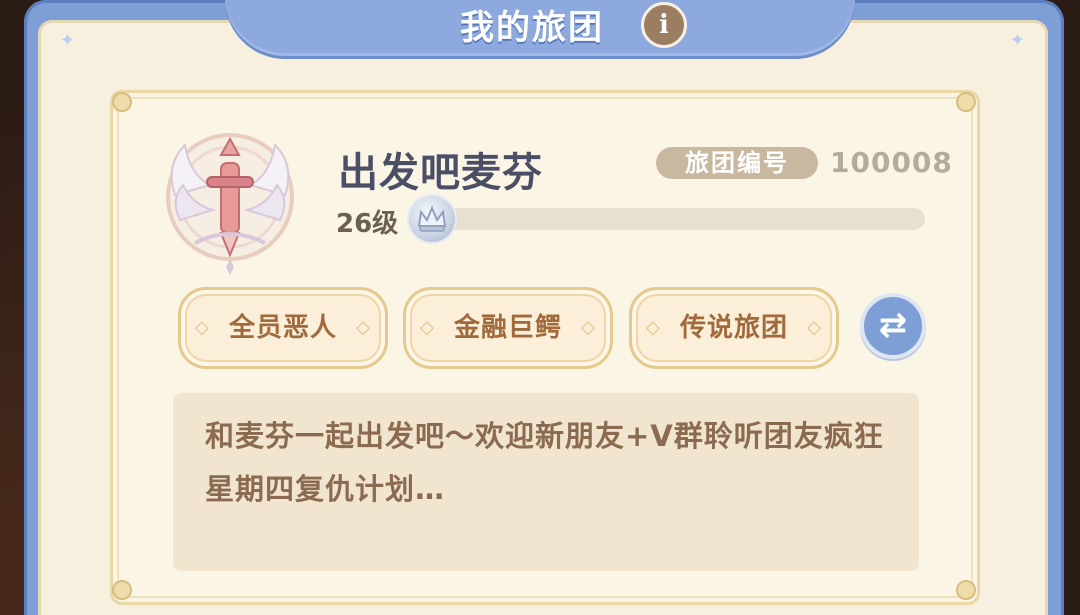 The width and height of the screenshot is (1080, 615). Describe the element at coordinates (432, 219) in the screenshot. I see `crown-icon` at that location.